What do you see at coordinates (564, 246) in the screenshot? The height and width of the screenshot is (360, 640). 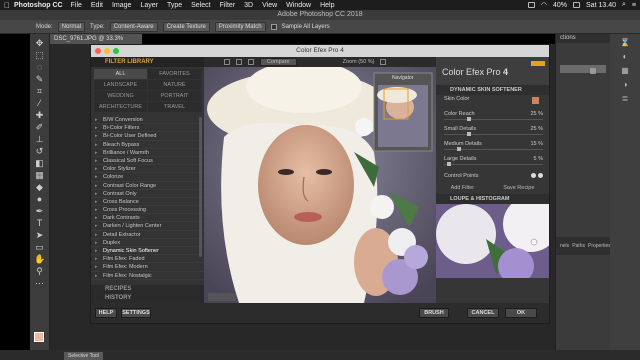 I see `tab-channels: nels` at bounding box center [564, 246].